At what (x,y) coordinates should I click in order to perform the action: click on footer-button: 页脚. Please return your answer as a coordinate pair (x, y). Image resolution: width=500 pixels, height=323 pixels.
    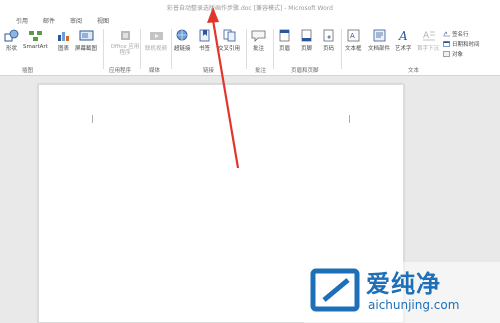
    Looking at the image, I should click on (306, 40).